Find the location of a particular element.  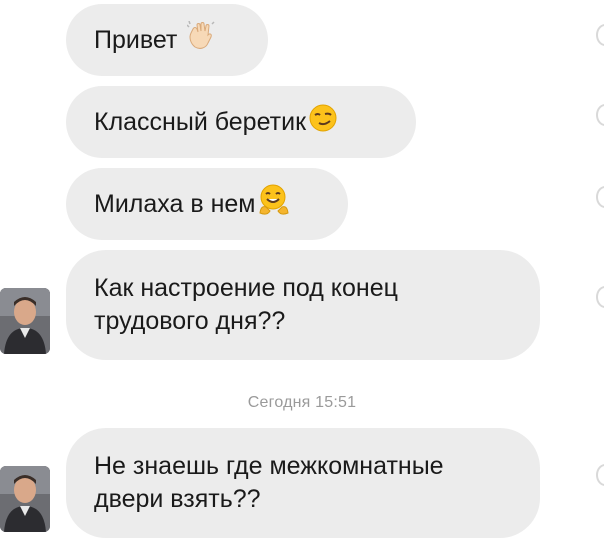

message-bubble: Привет is located at coordinates (167, 40).